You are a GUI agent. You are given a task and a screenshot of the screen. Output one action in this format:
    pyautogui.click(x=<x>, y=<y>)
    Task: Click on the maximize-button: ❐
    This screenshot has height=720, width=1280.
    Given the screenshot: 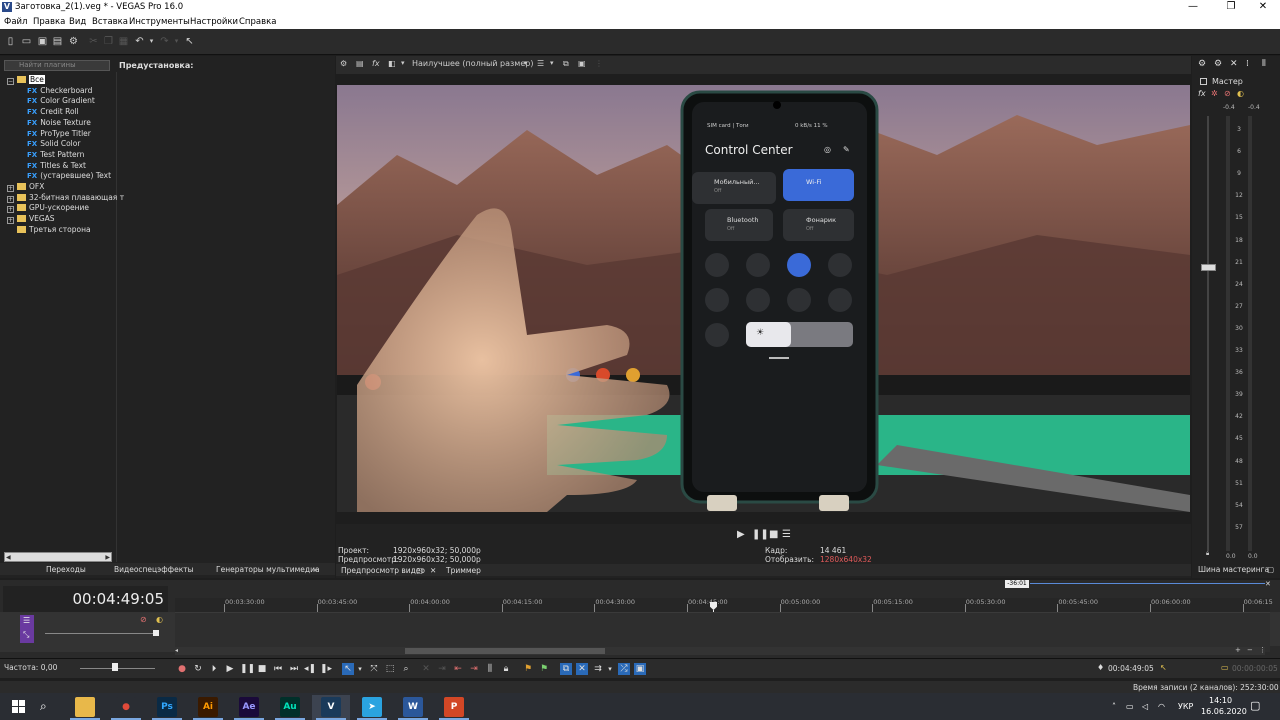 What is the action you would take?
    pyautogui.click(x=1231, y=7)
    